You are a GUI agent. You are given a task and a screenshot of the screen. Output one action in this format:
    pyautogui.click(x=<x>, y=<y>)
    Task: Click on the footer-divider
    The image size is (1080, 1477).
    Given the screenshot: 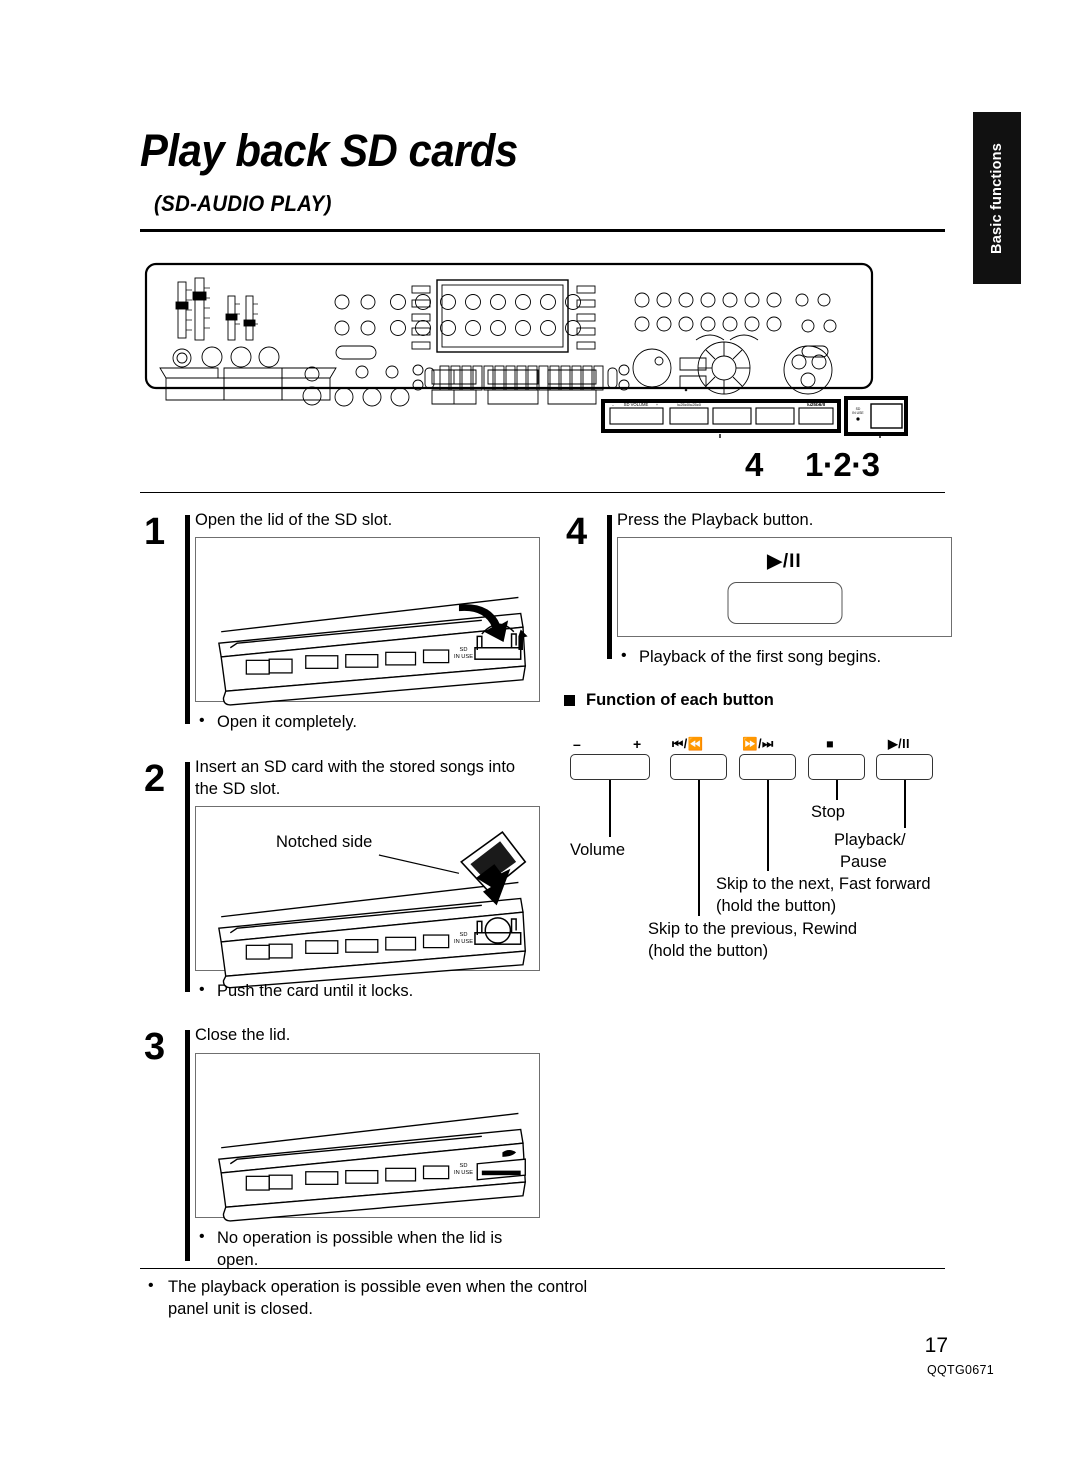 What is the action you would take?
    pyautogui.click(x=542, y=1268)
    